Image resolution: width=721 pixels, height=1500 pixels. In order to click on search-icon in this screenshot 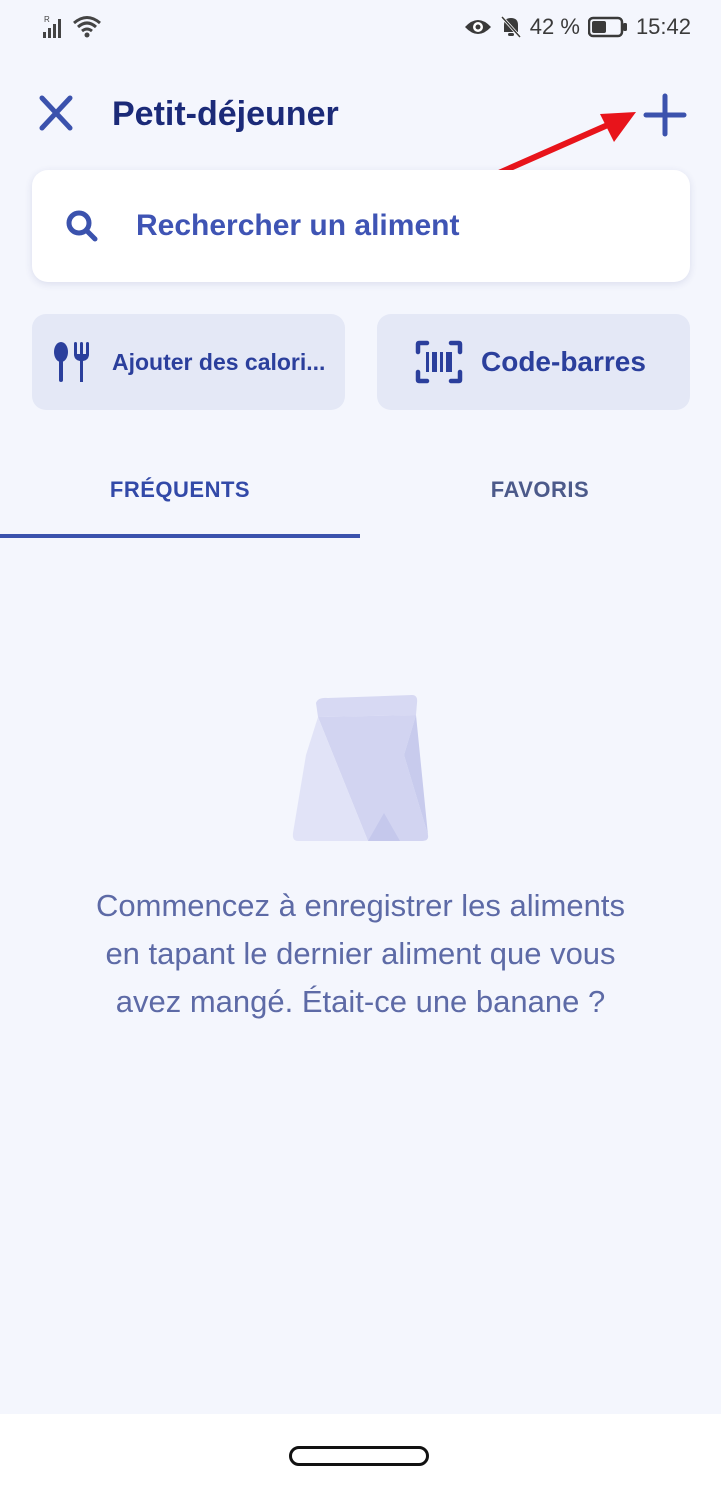, I will do `click(82, 226)`.